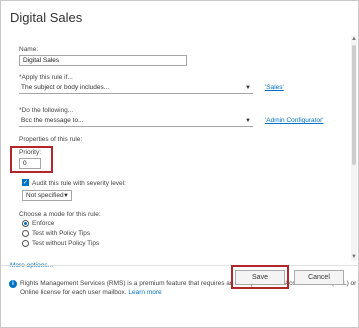  Describe the element at coordinates (30, 152) in the screenshot. I see `priority-label: Priority:` at that location.